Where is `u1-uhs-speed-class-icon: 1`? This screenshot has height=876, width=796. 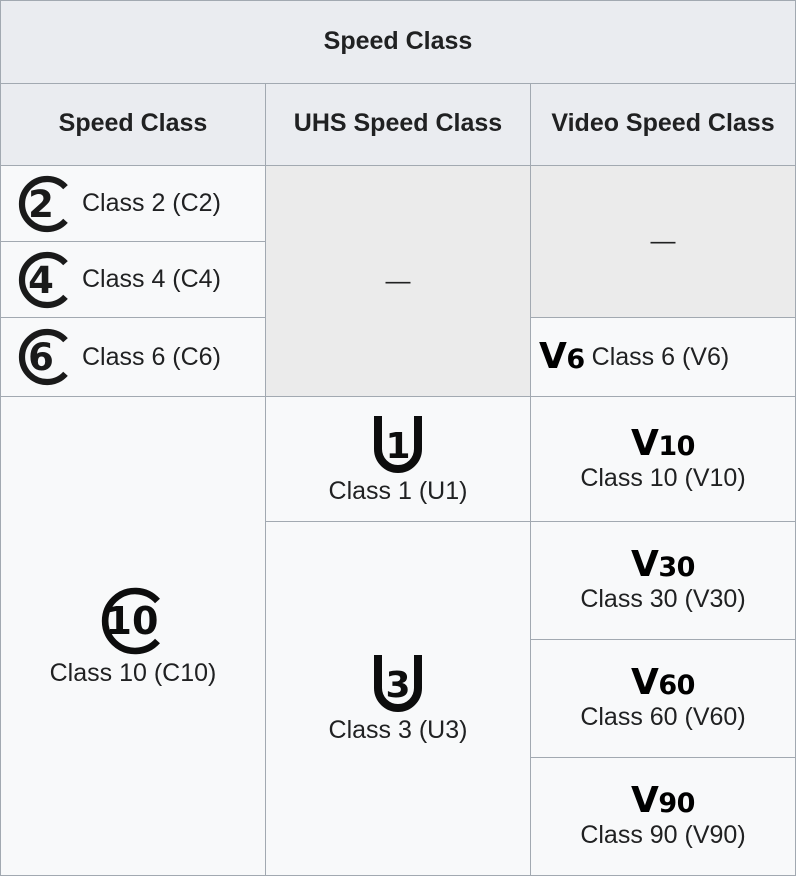
u1-uhs-speed-class-icon: 1 is located at coordinates (398, 444).